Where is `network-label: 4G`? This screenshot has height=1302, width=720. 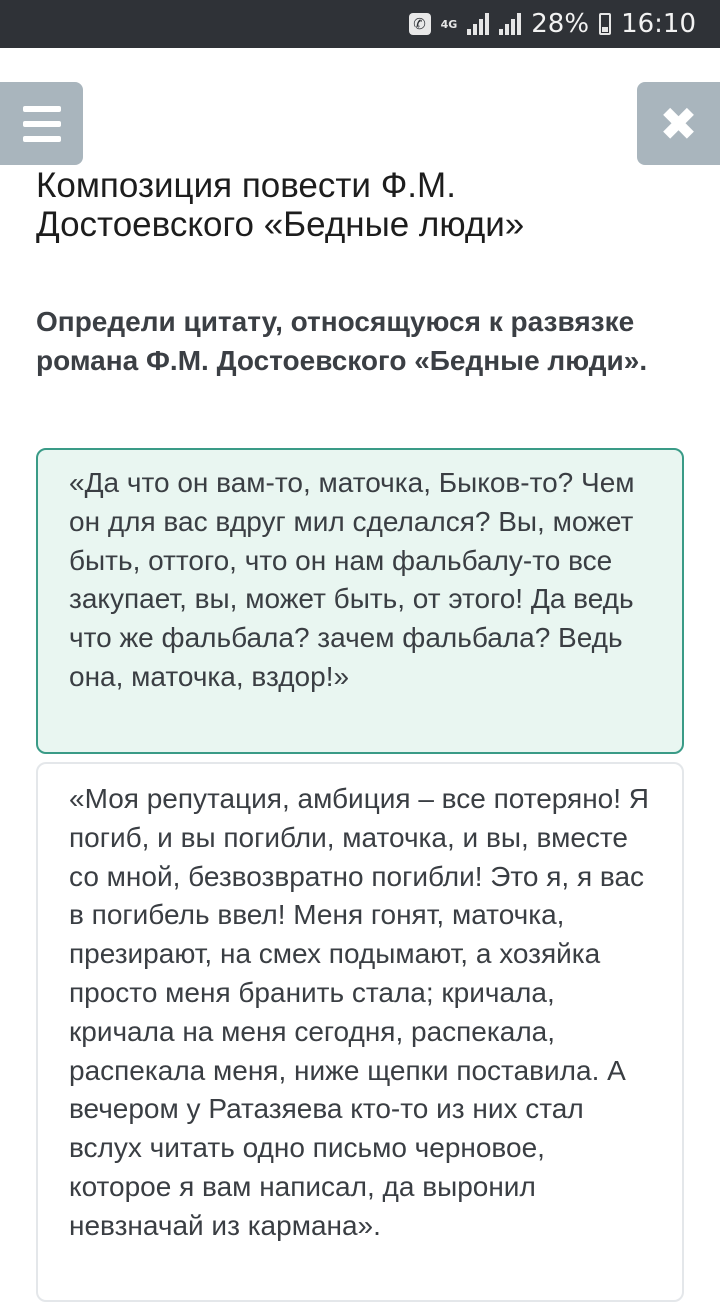 network-label: 4G is located at coordinates (449, 24).